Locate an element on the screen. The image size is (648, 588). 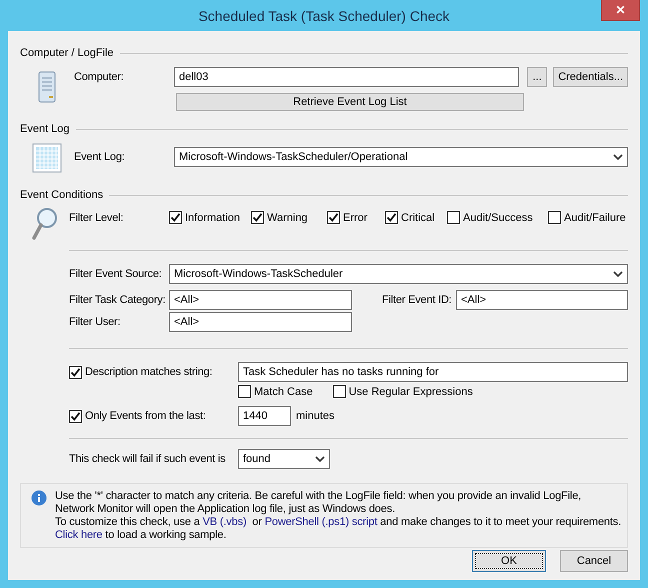
magnifier-icon is located at coordinates (45, 224).